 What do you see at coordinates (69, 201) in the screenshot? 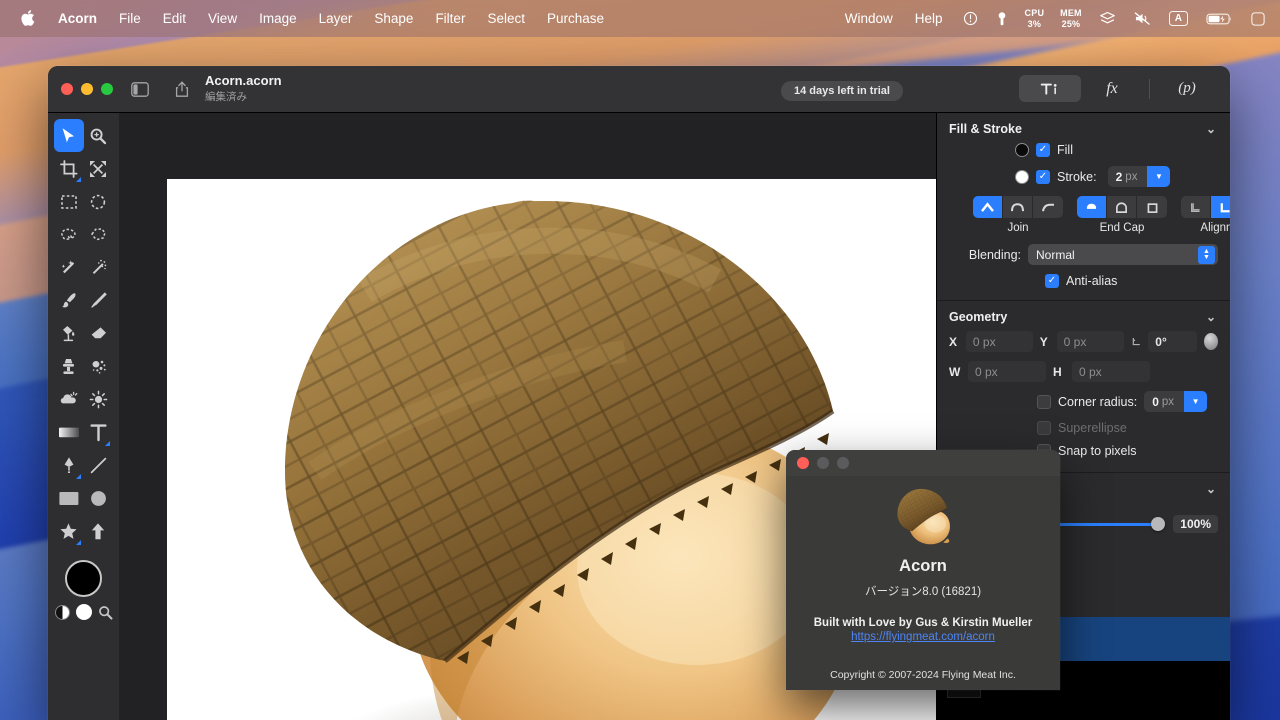
I see `rectangle-select-tool` at bounding box center [69, 201].